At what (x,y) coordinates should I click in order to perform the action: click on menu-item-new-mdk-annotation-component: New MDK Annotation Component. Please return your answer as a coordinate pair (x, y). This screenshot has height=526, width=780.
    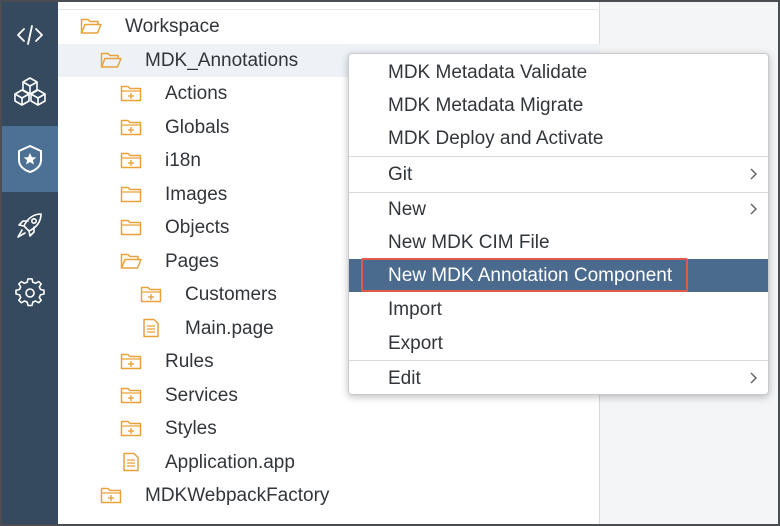
    Looking at the image, I should click on (558, 275).